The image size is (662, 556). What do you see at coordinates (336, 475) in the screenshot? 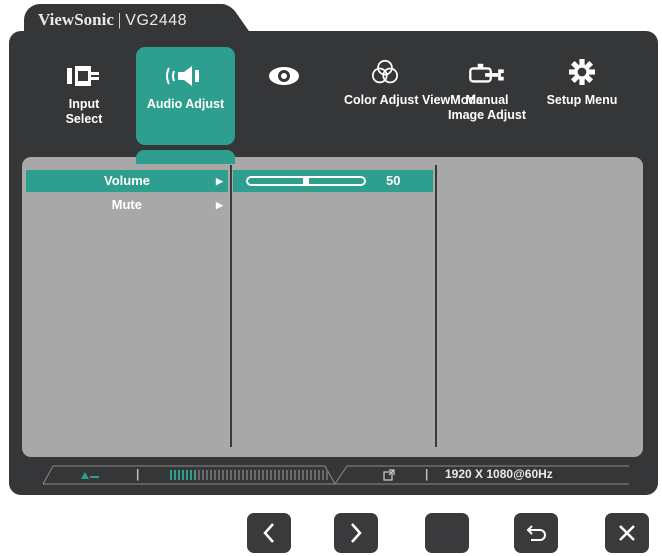
I see `status-bar: | | 1920 X 1080@60Hz` at bounding box center [336, 475].